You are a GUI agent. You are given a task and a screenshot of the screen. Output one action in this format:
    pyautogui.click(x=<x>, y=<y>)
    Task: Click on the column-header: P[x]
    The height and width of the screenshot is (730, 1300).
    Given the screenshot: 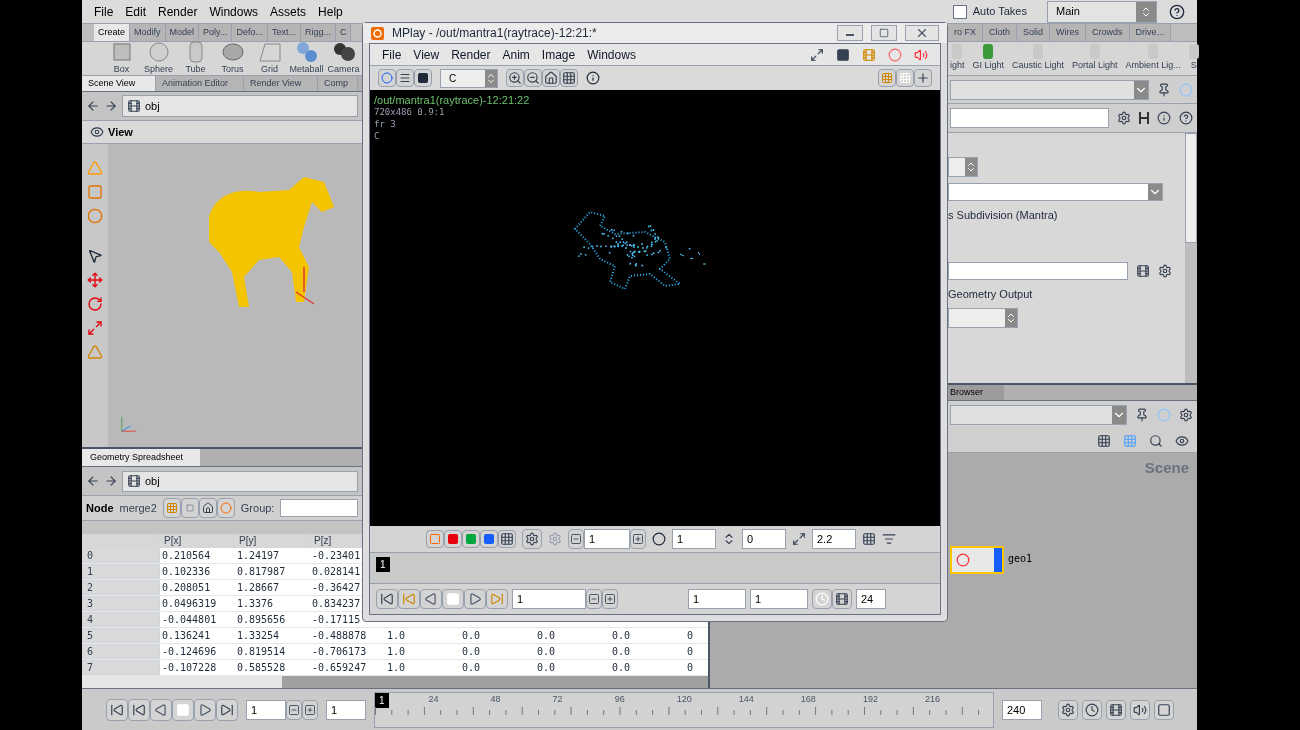 What is the action you would take?
    pyautogui.click(x=197, y=541)
    